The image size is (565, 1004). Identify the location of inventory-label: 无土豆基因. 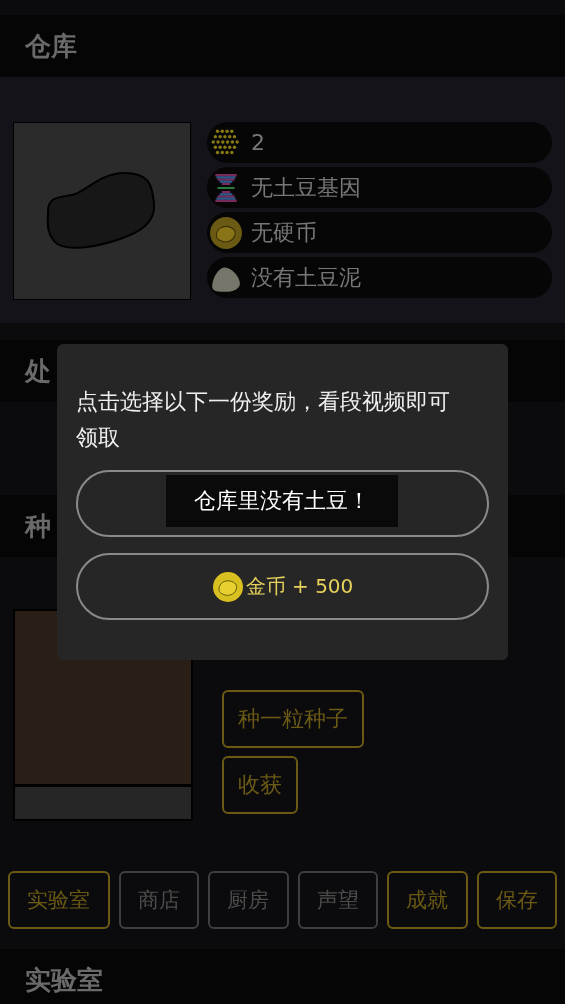
(306, 187).